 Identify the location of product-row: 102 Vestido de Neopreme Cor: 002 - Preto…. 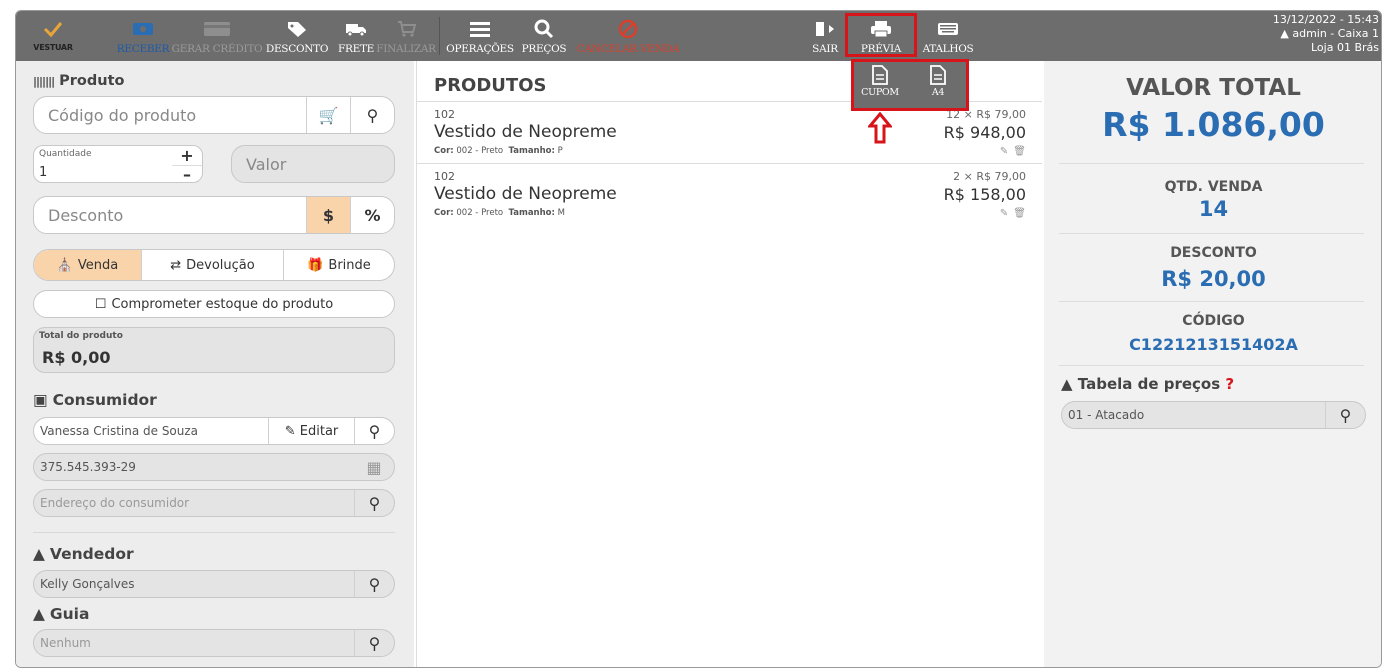
(729, 194).